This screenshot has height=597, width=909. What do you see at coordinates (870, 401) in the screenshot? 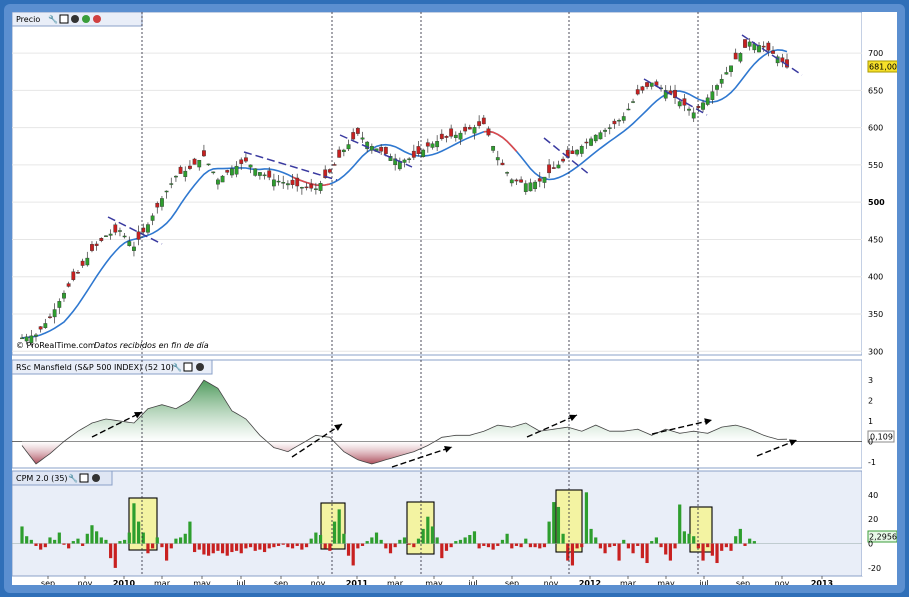
I see `rsc-y-tick: 2` at bounding box center [870, 401].